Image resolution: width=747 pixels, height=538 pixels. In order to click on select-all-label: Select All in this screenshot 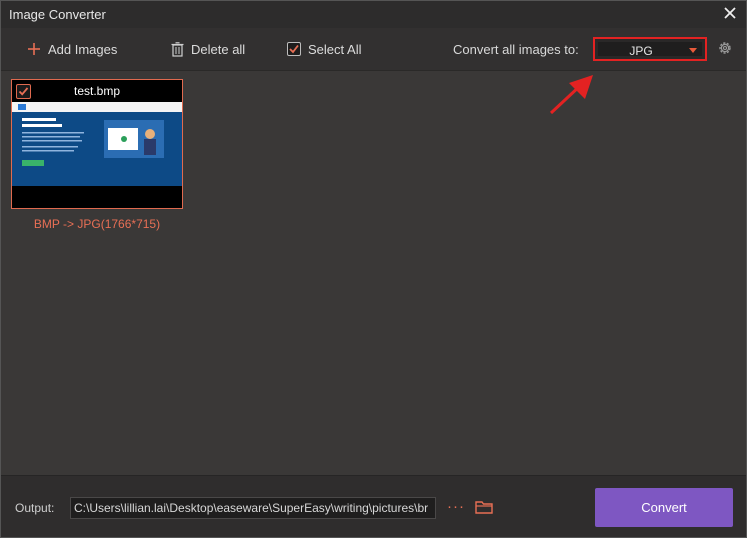, I will do `click(335, 49)`.